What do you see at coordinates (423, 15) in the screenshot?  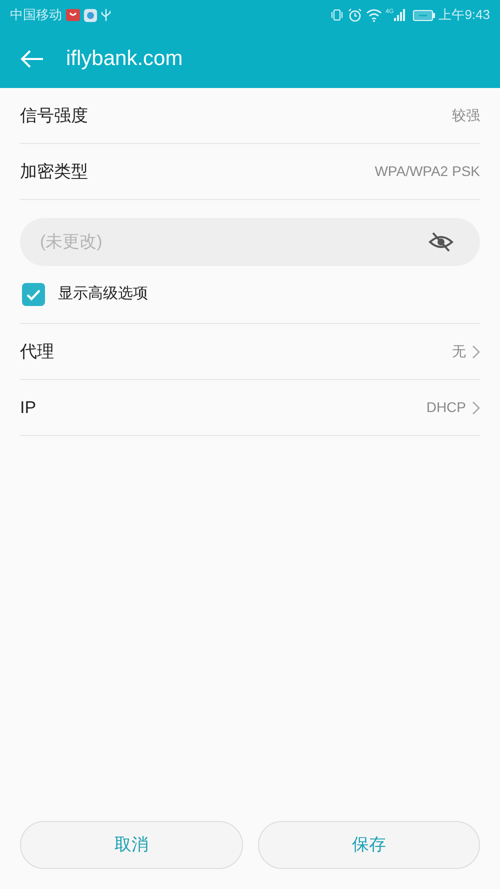 I see `battery-icon` at bounding box center [423, 15].